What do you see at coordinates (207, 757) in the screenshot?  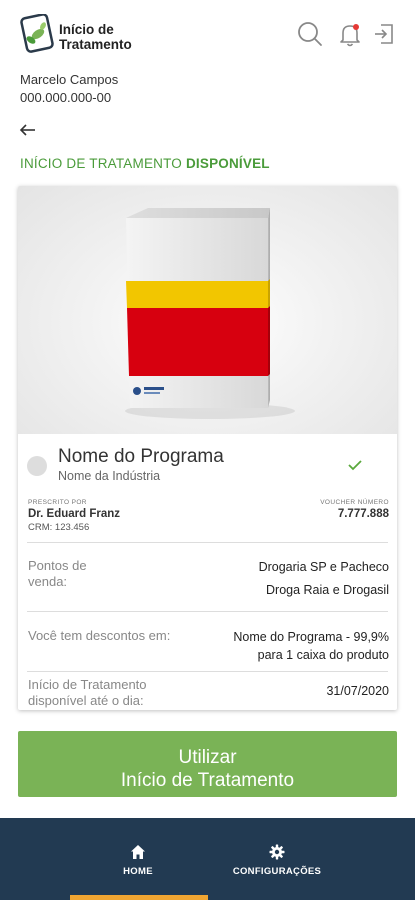 I see `button-line1: Utilizar` at bounding box center [207, 757].